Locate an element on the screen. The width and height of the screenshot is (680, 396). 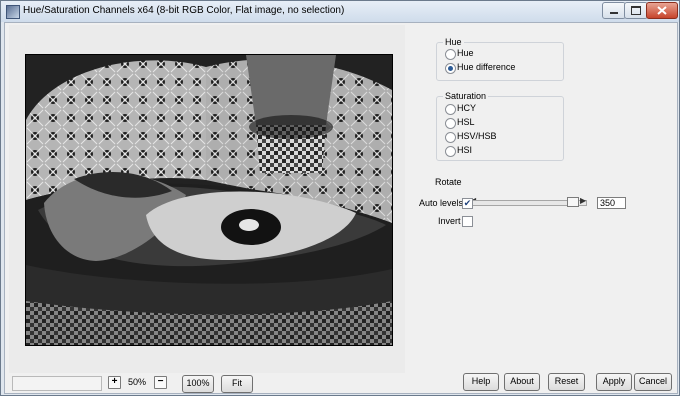
check-icon: ✔ is located at coordinates (467, 203).